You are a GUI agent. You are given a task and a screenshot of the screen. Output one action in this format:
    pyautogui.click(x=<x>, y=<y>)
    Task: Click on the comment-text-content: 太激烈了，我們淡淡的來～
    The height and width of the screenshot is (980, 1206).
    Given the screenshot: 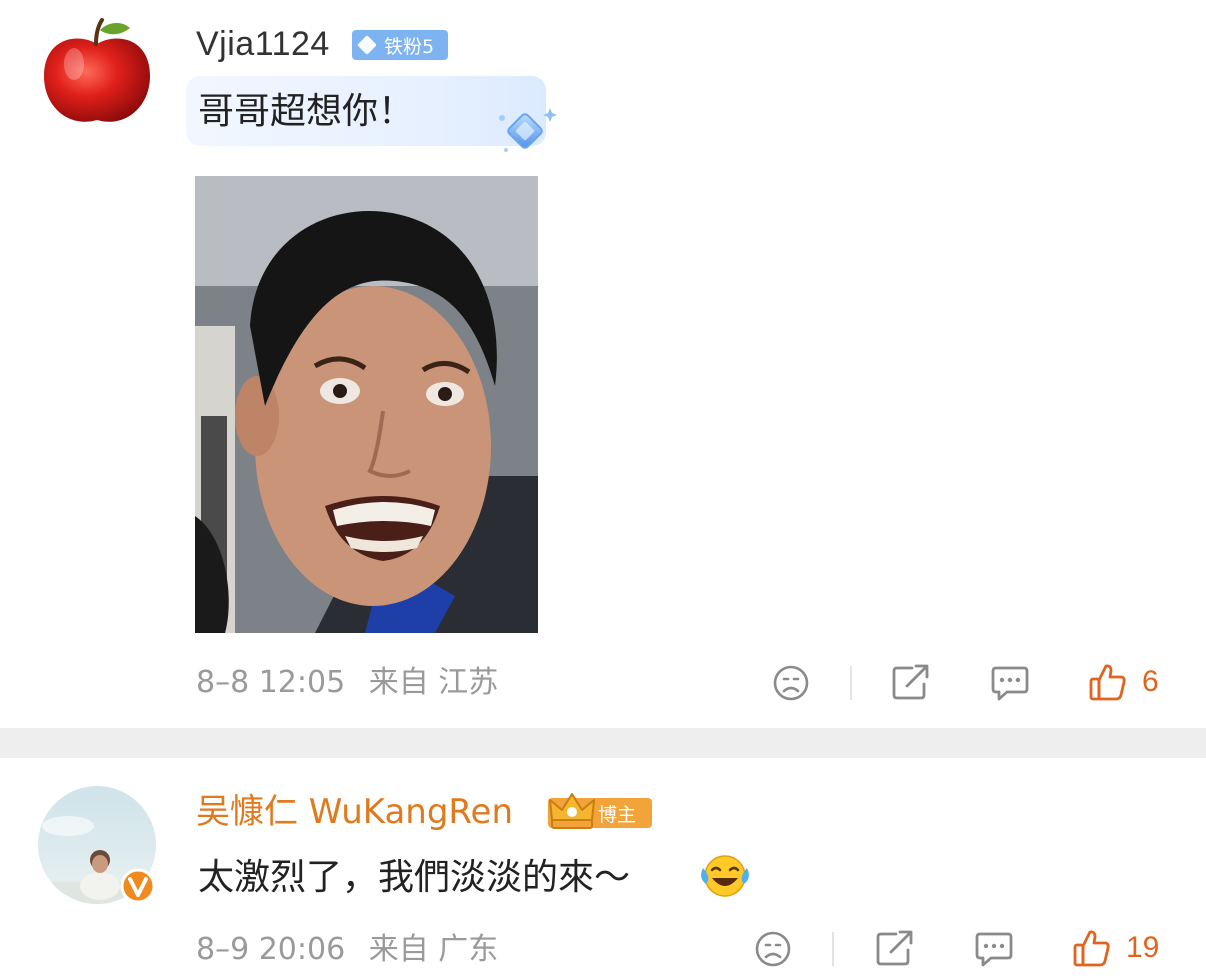 What is the action you would take?
    pyautogui.click(x=414, y=877)
    